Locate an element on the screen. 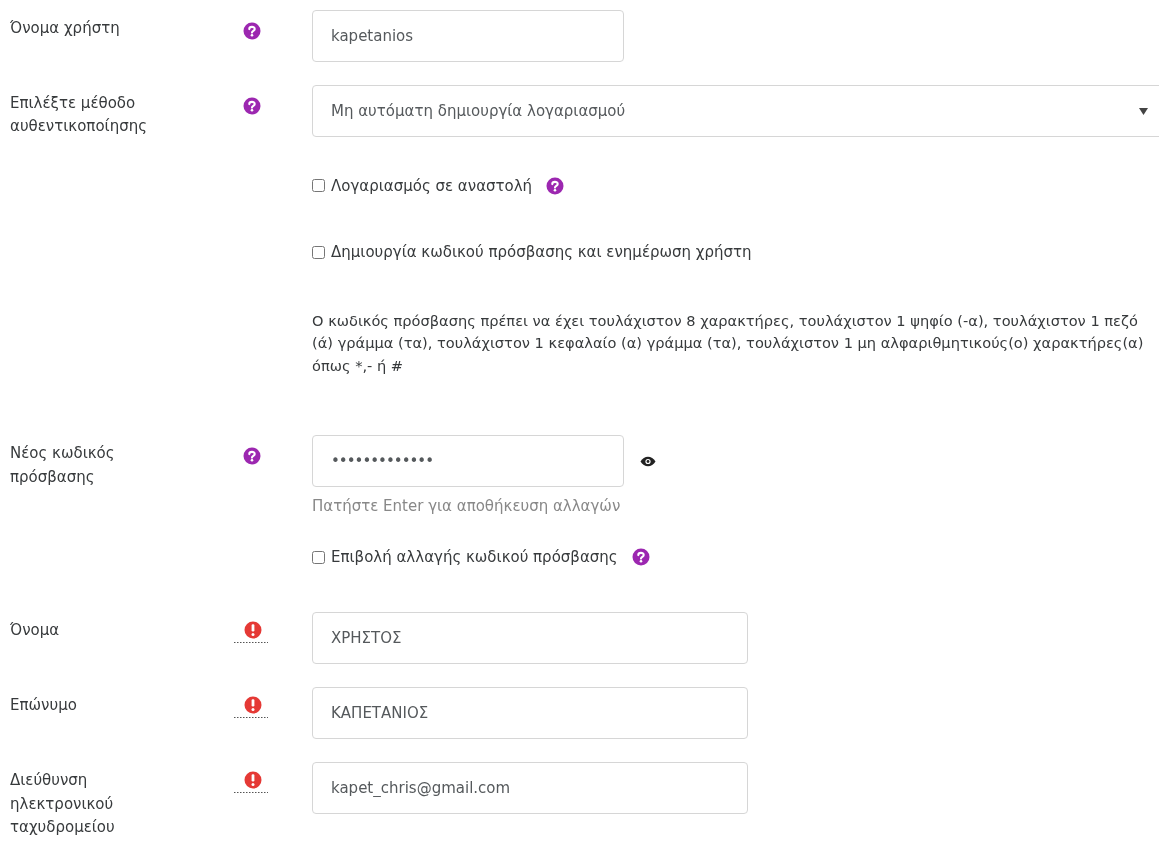  text-field: kapet_chris@gmail.com is located at coordinates (530, 788).